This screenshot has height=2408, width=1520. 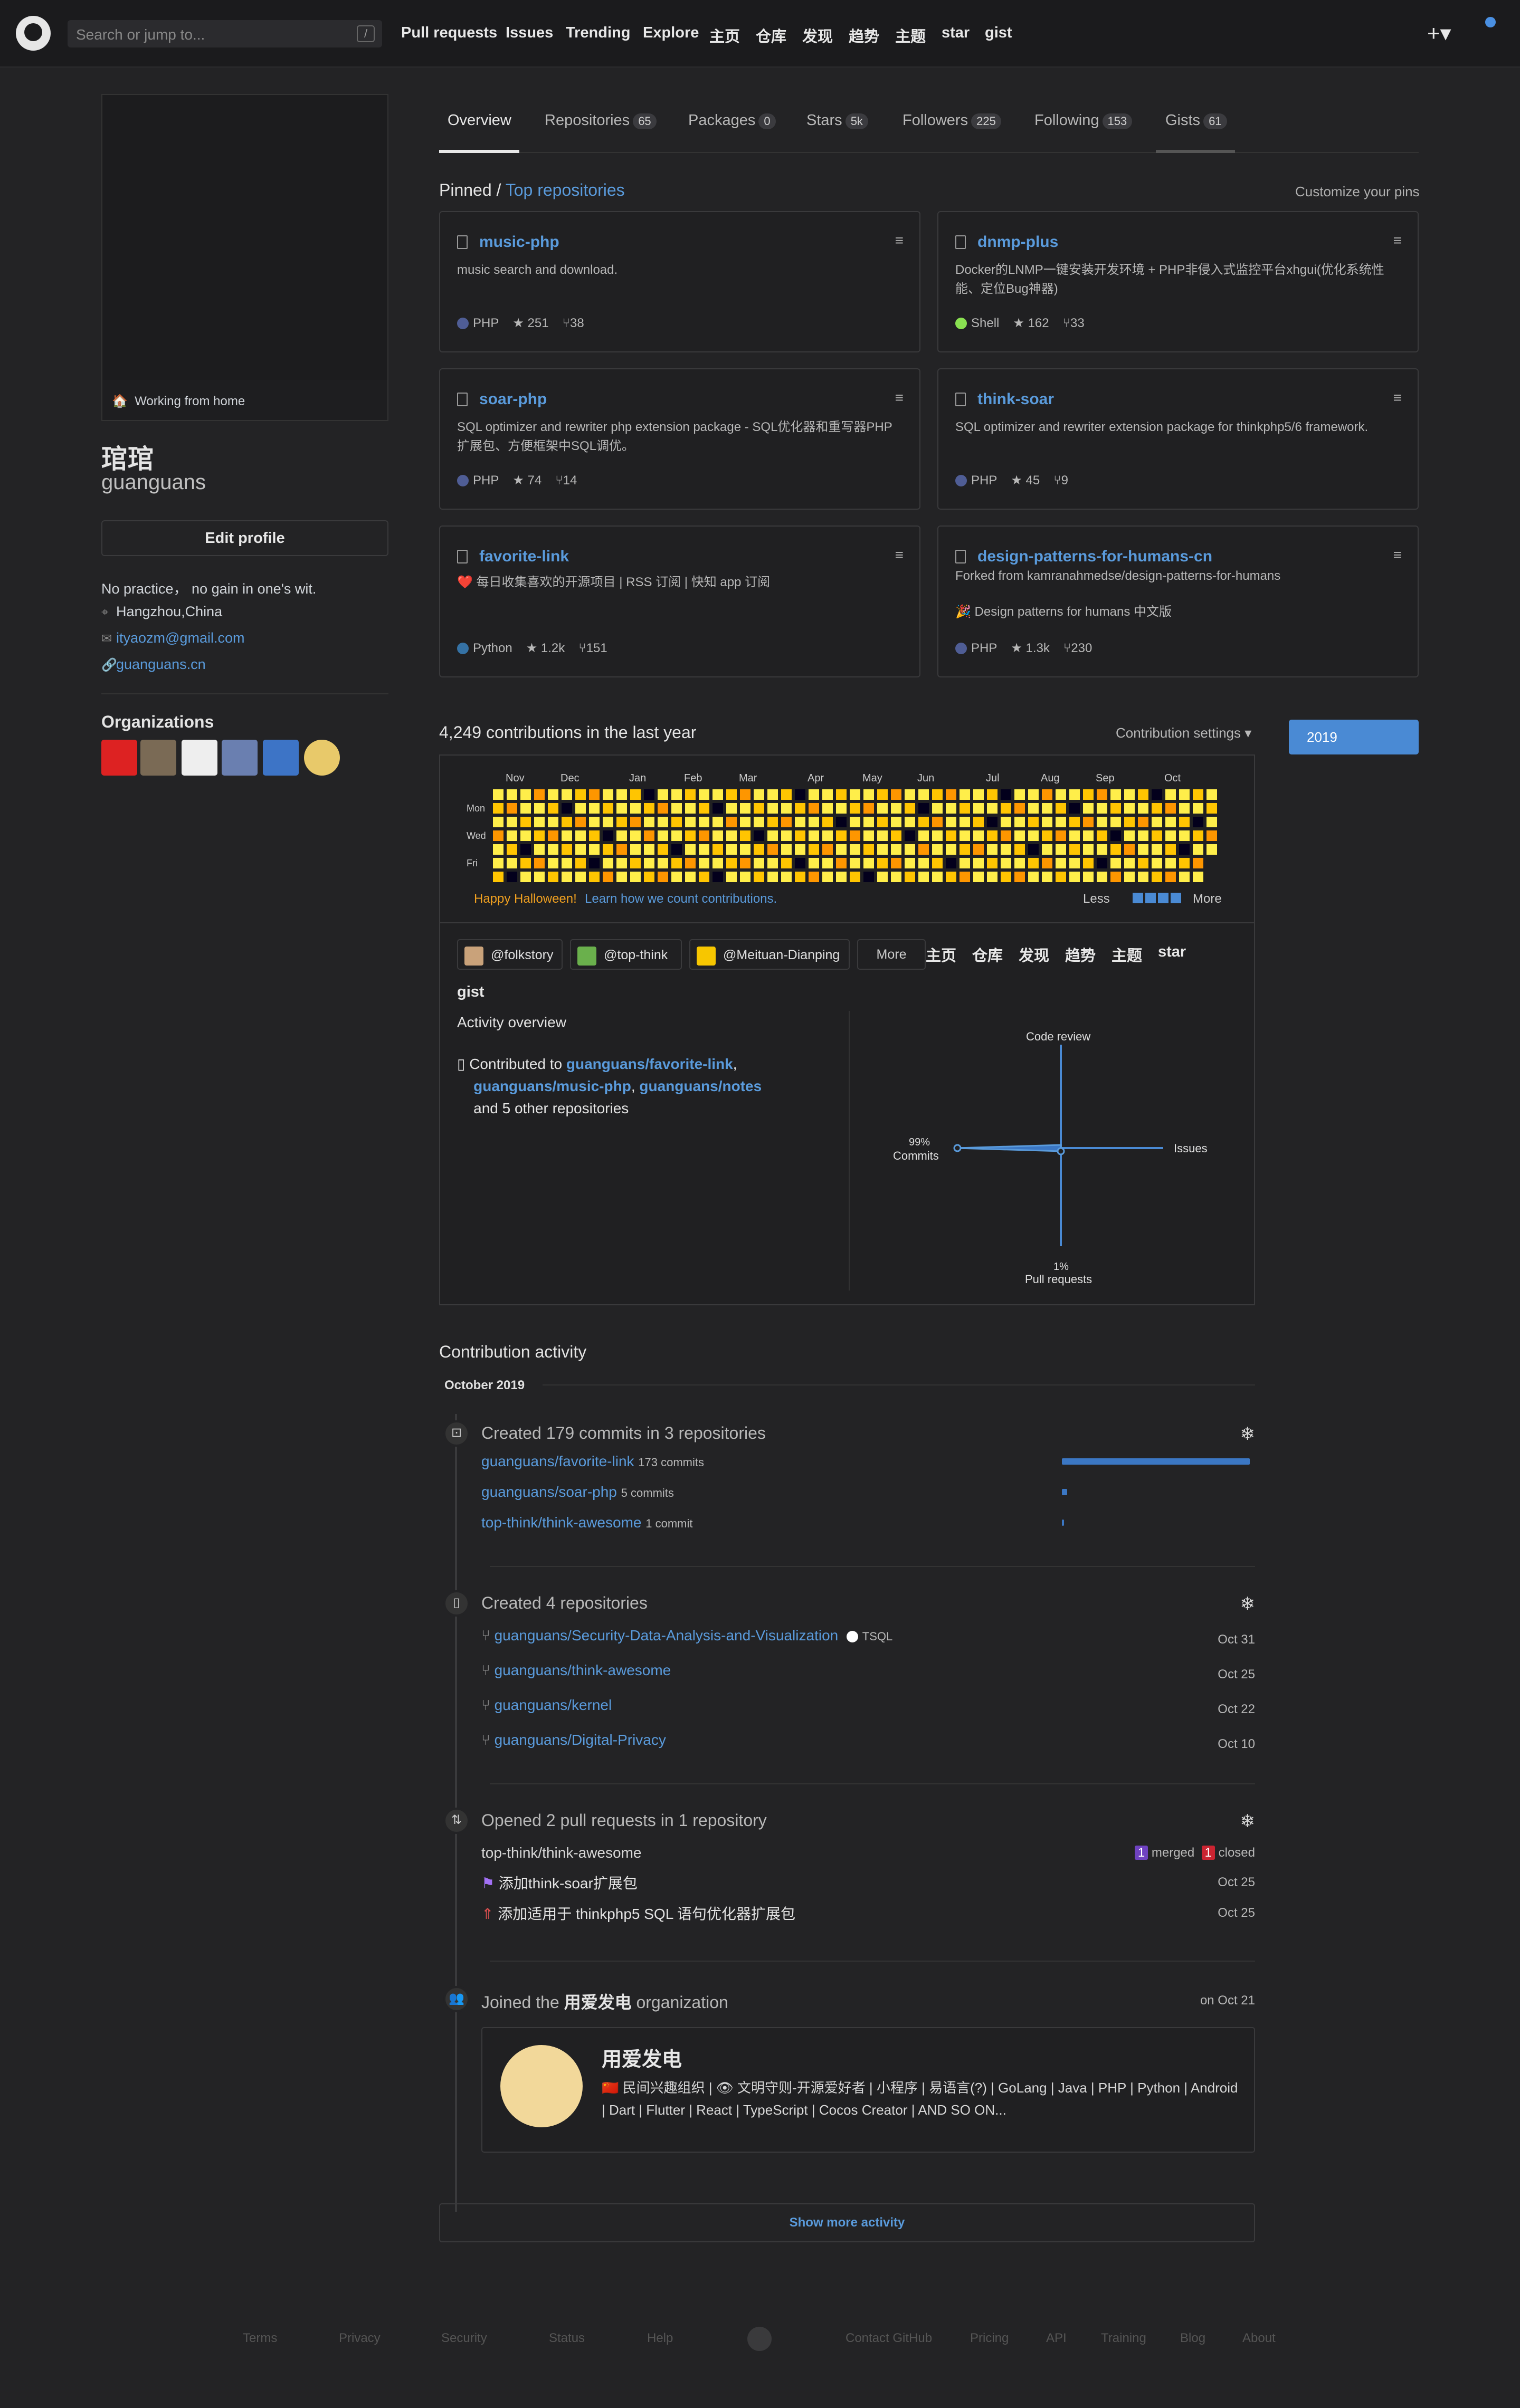 I want to click on github-footer-icon, so click(x=759, y=2339).